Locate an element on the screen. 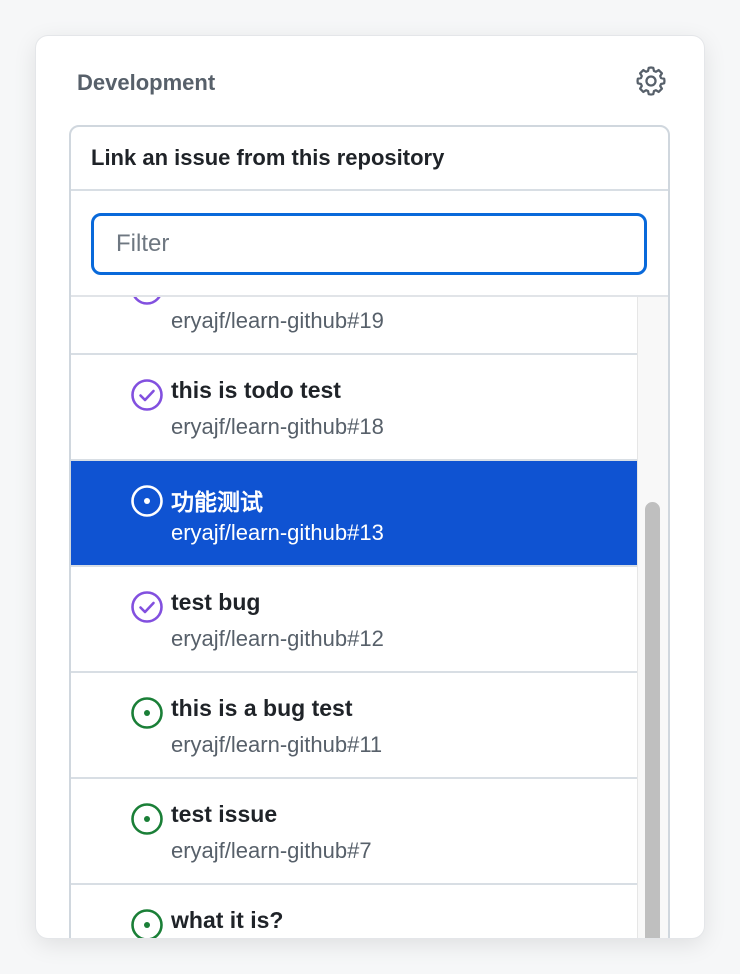  scrollbar-thumb is located at coordinates (652, 720).